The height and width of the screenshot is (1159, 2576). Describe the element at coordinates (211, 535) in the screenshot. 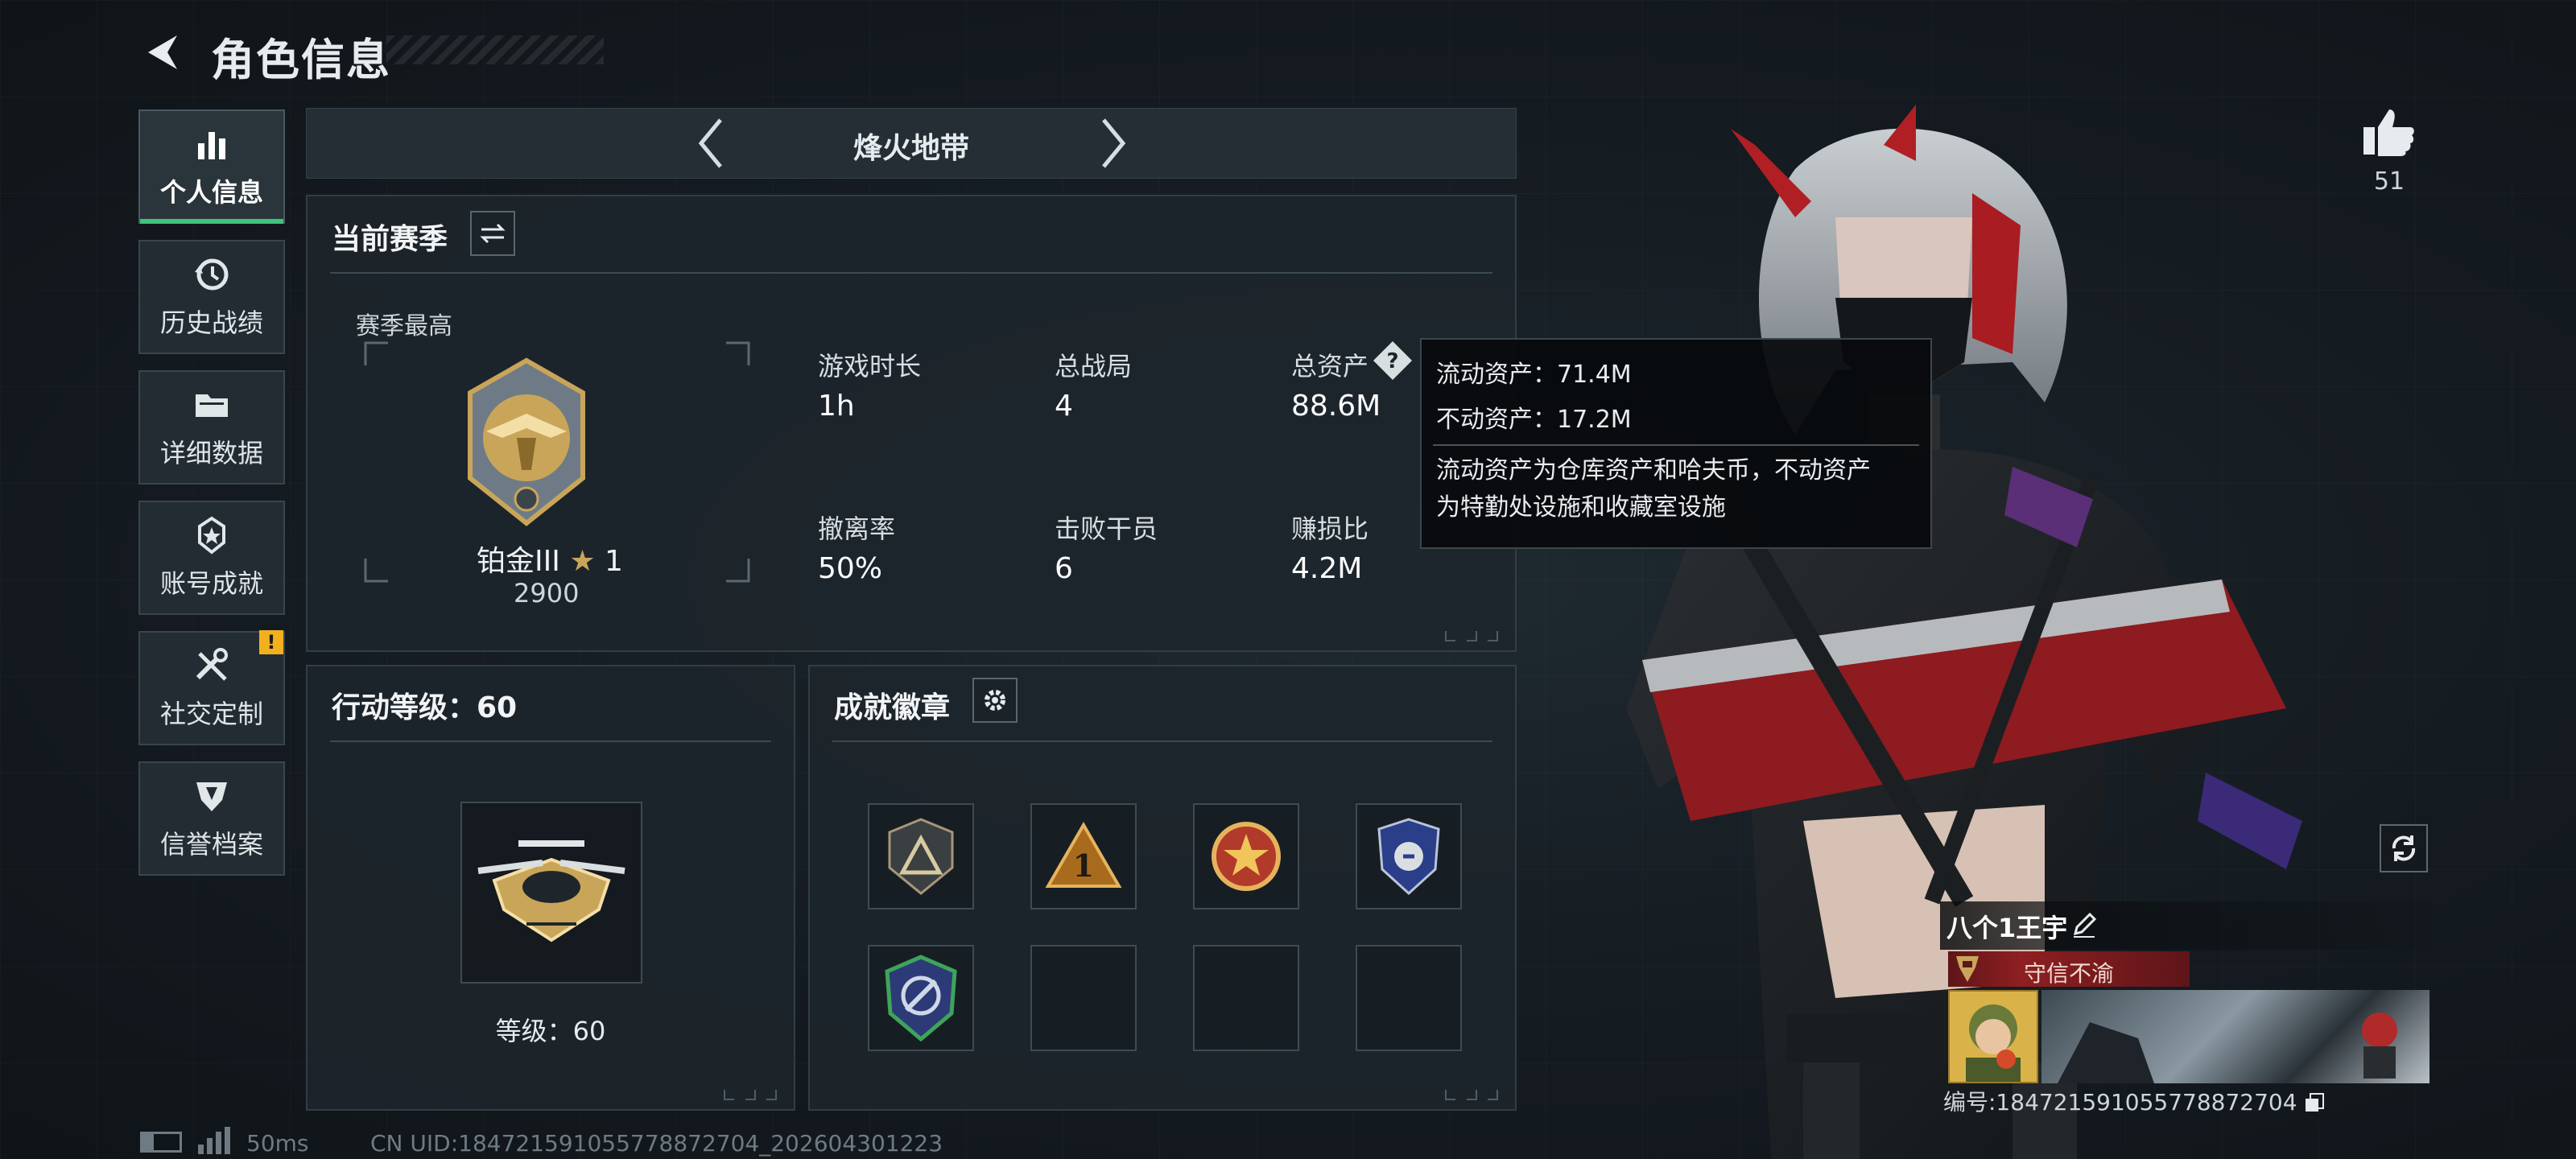

I see `achievement-star-icon` at that location.